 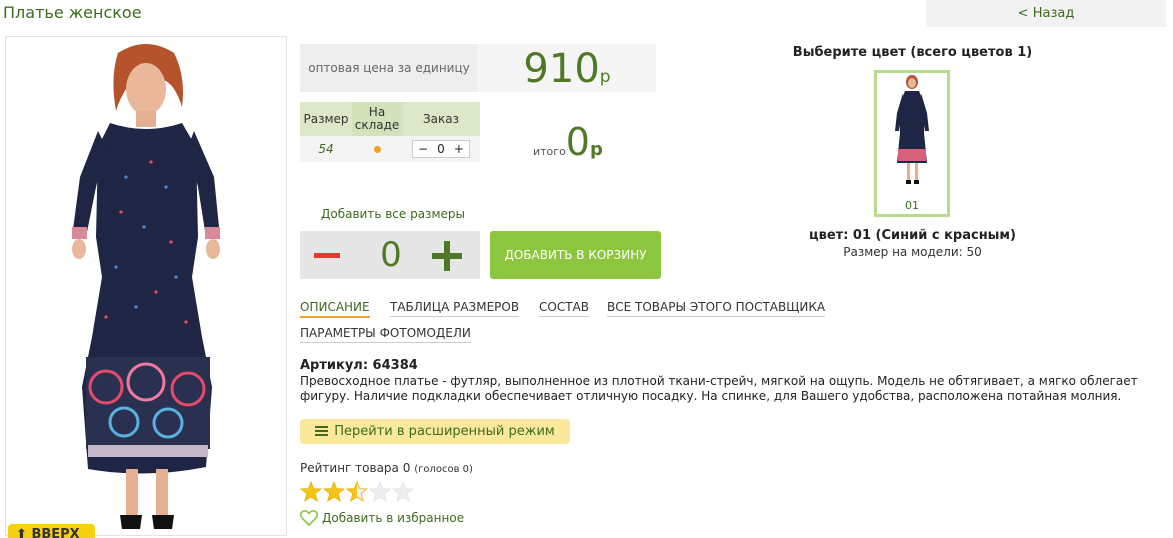 I want to click on table-row: 54 − 0 +, so click(x=390, y=149).